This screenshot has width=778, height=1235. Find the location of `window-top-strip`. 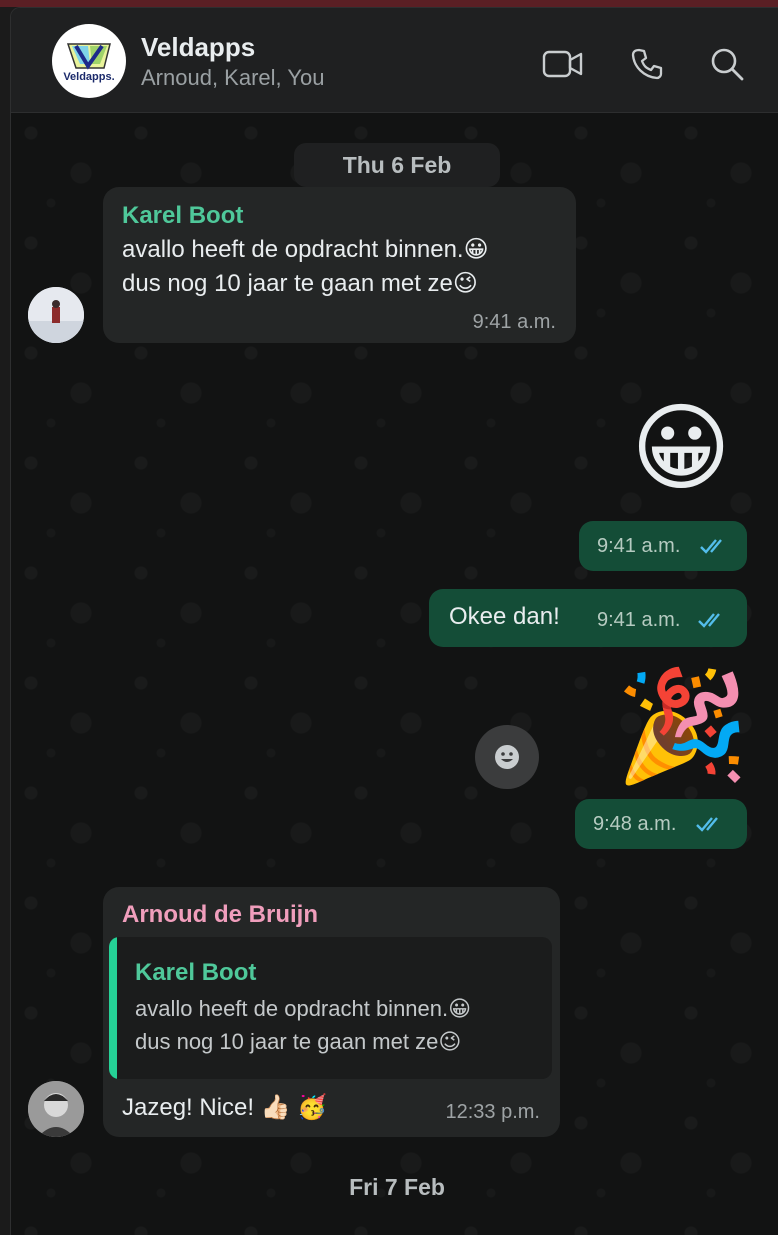

window-top-strip is located at coordinates (389, 3).